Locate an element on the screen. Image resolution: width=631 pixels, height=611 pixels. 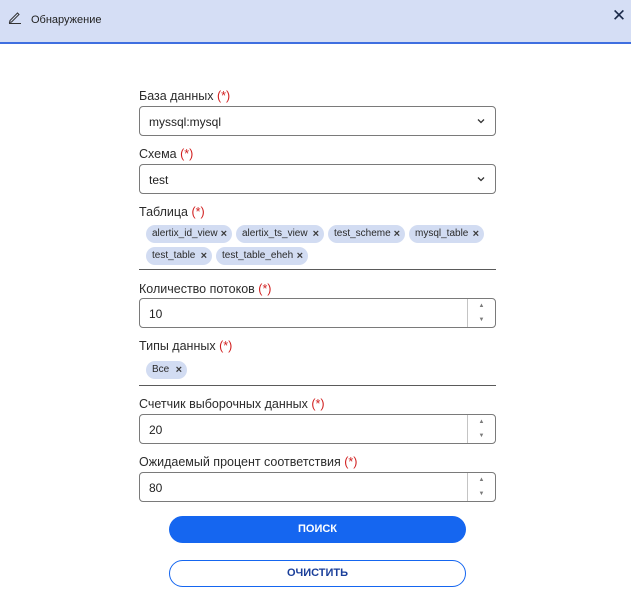
search-button: ПОИСК is located at coordinates (317, 529).